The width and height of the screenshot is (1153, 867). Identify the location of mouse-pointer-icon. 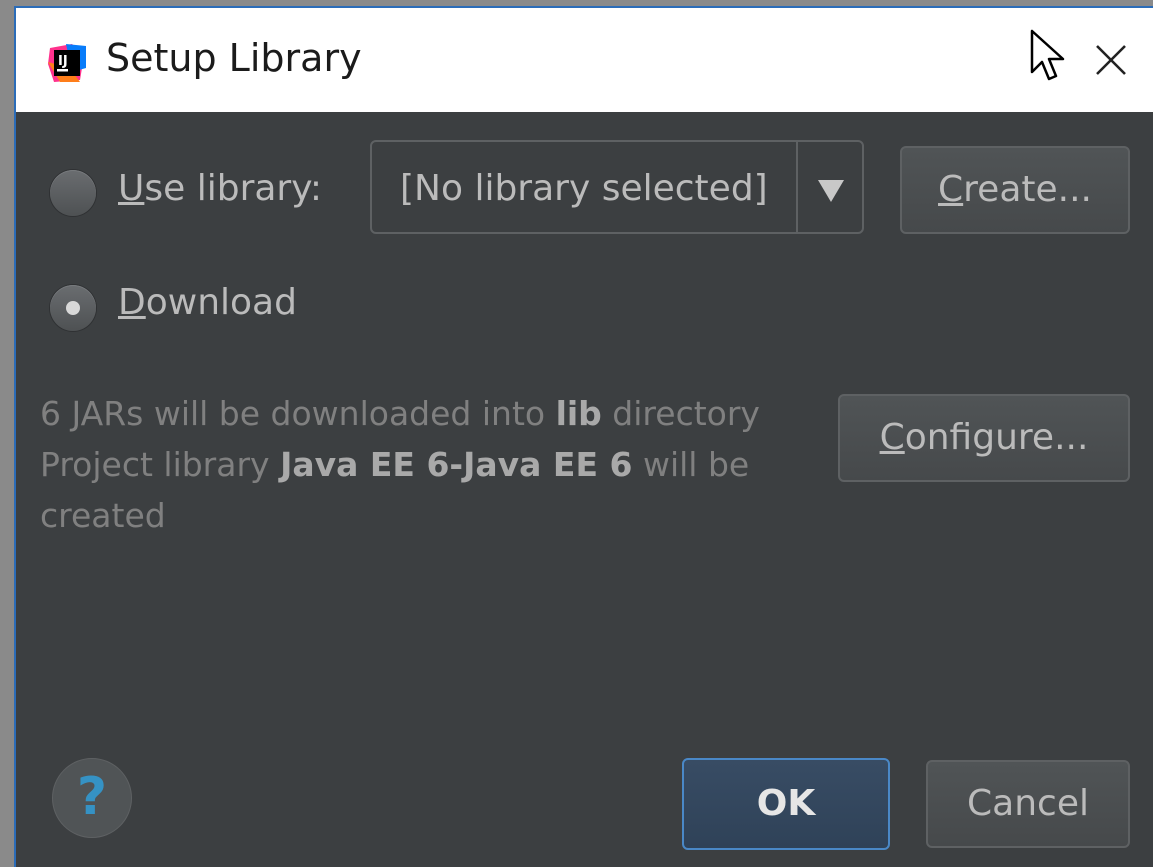
(1047, 55).